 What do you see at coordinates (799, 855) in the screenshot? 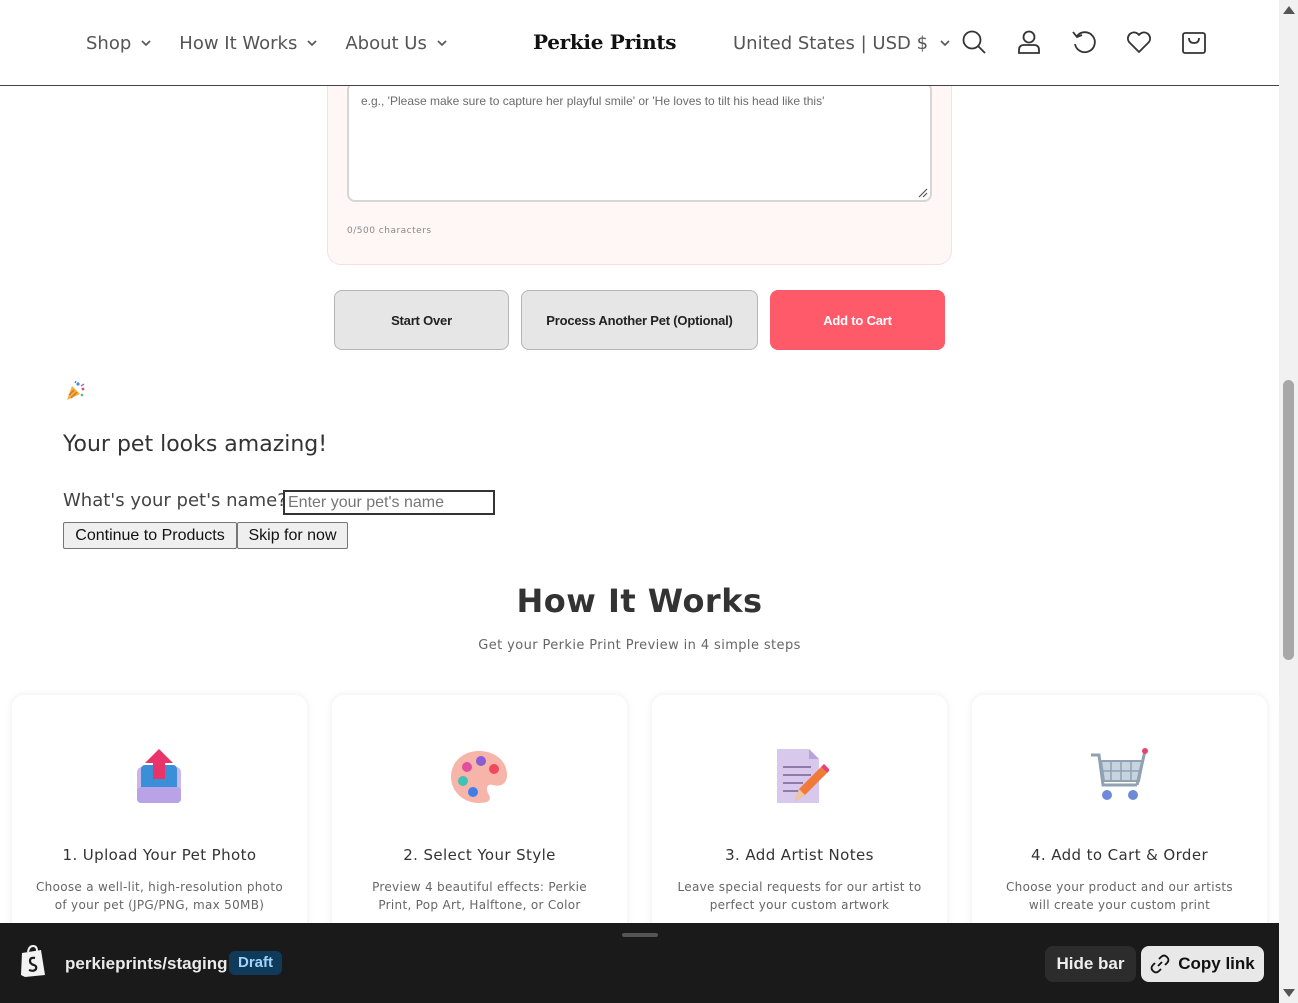
I see `step-title: 3. Add Artist Notes` at bounding box center [799, 855].